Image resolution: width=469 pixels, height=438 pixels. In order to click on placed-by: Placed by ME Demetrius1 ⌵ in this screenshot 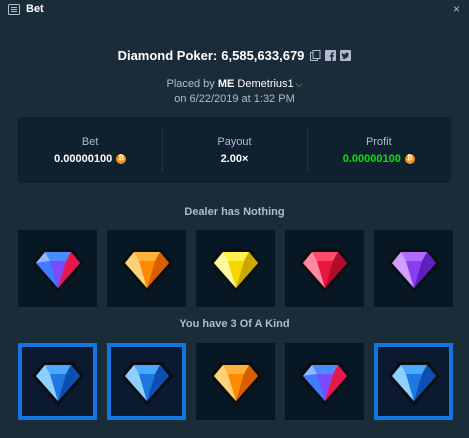, I will do `click(234, 84)`.